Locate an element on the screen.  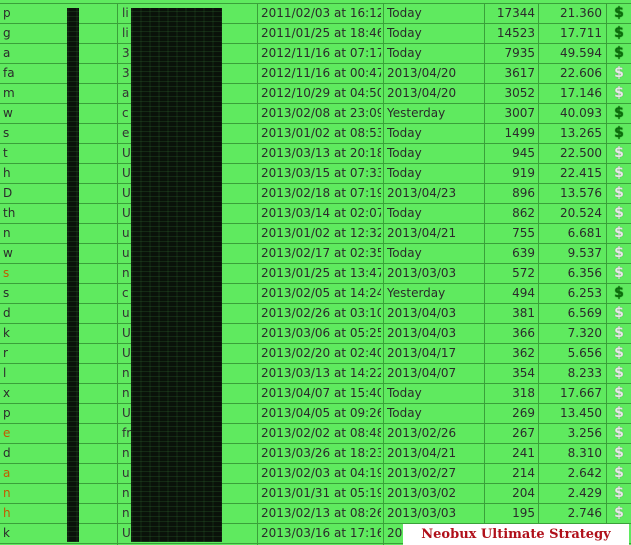
username-cell: th is located at coordinates (58, 213).